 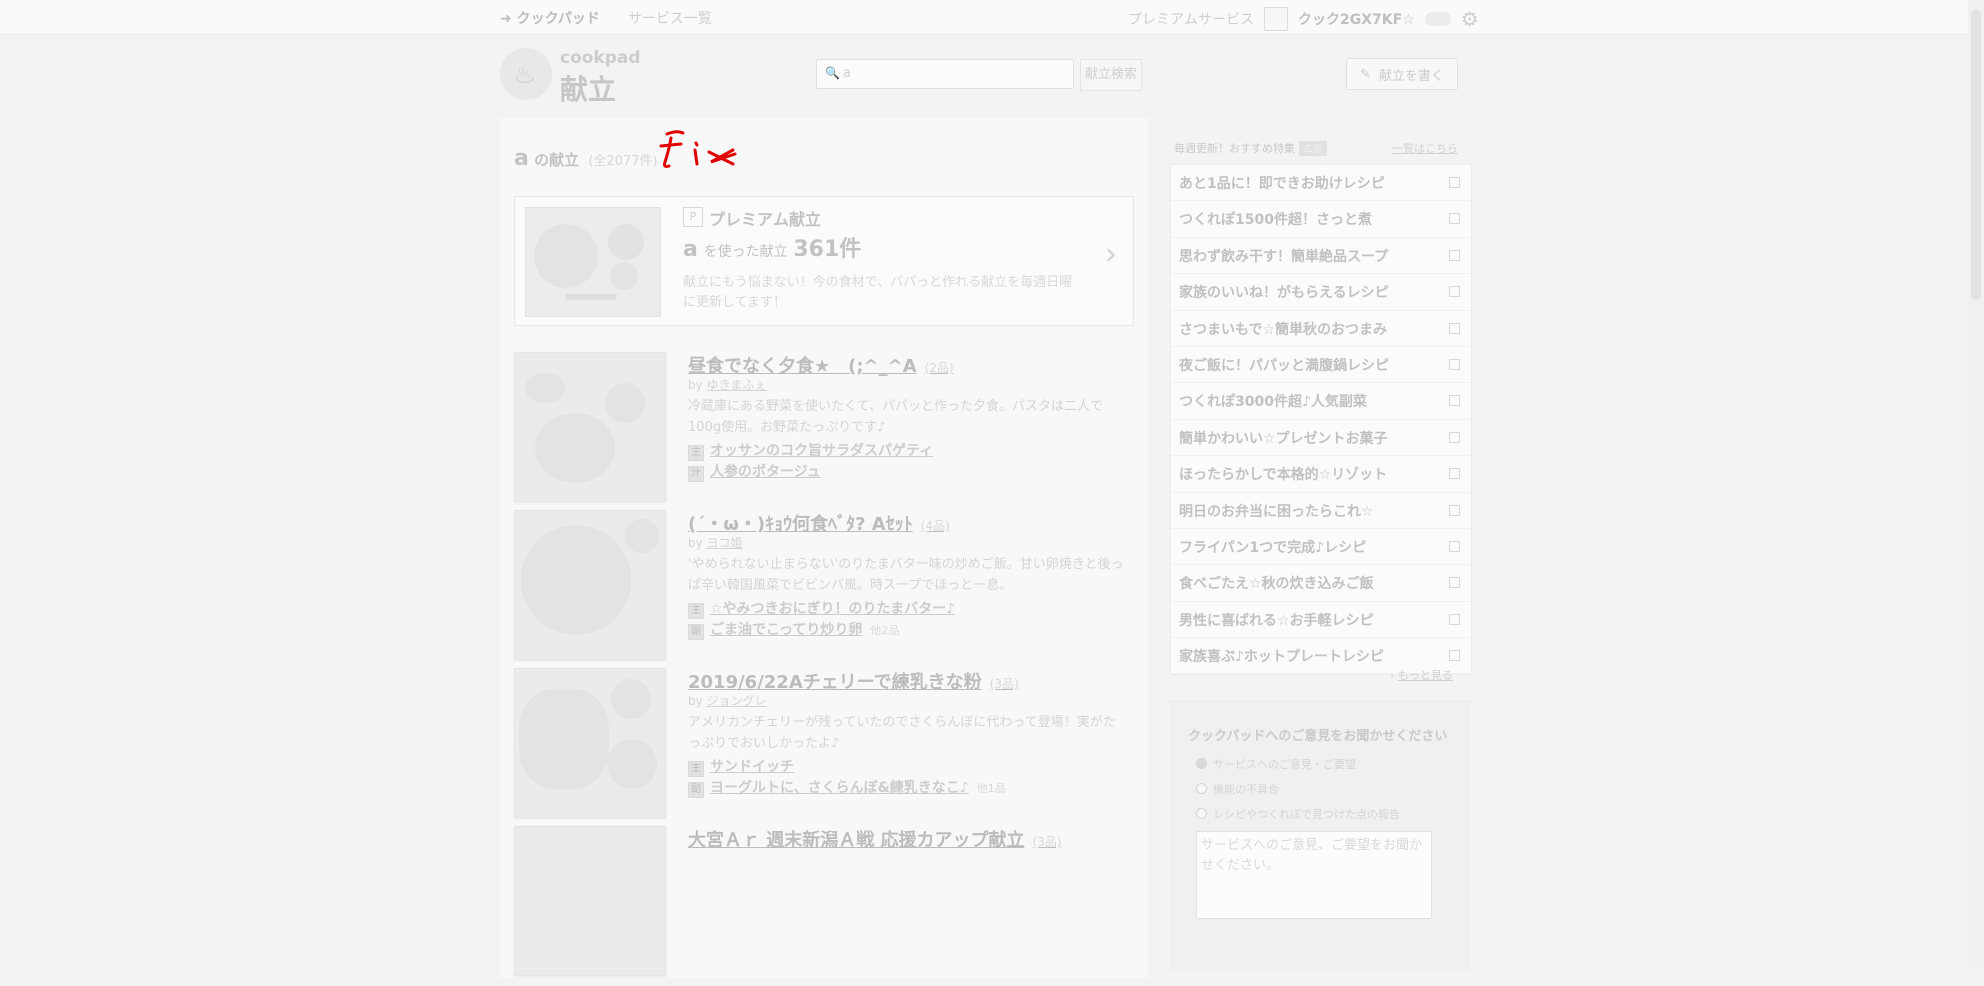 I want to click on dish-label: サンドイッチ, so click(x=752, y=767).